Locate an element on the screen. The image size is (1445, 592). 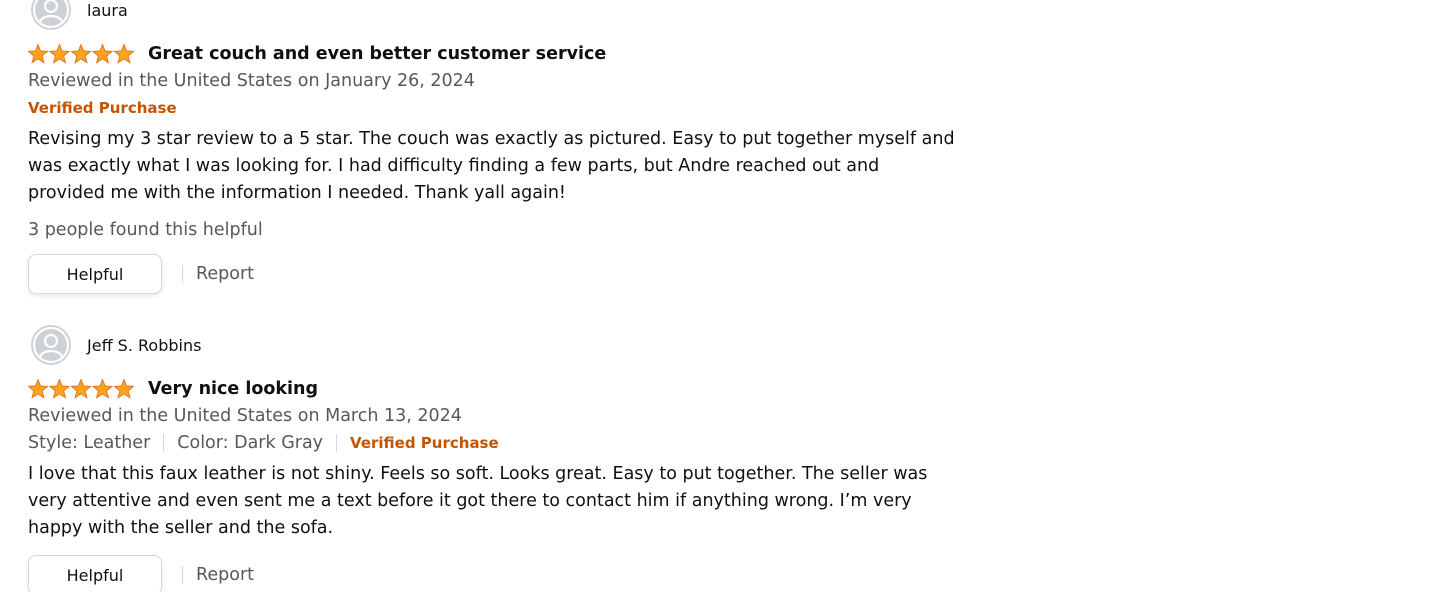
reviewer-profile: laura is located at coordinates (493, 15).